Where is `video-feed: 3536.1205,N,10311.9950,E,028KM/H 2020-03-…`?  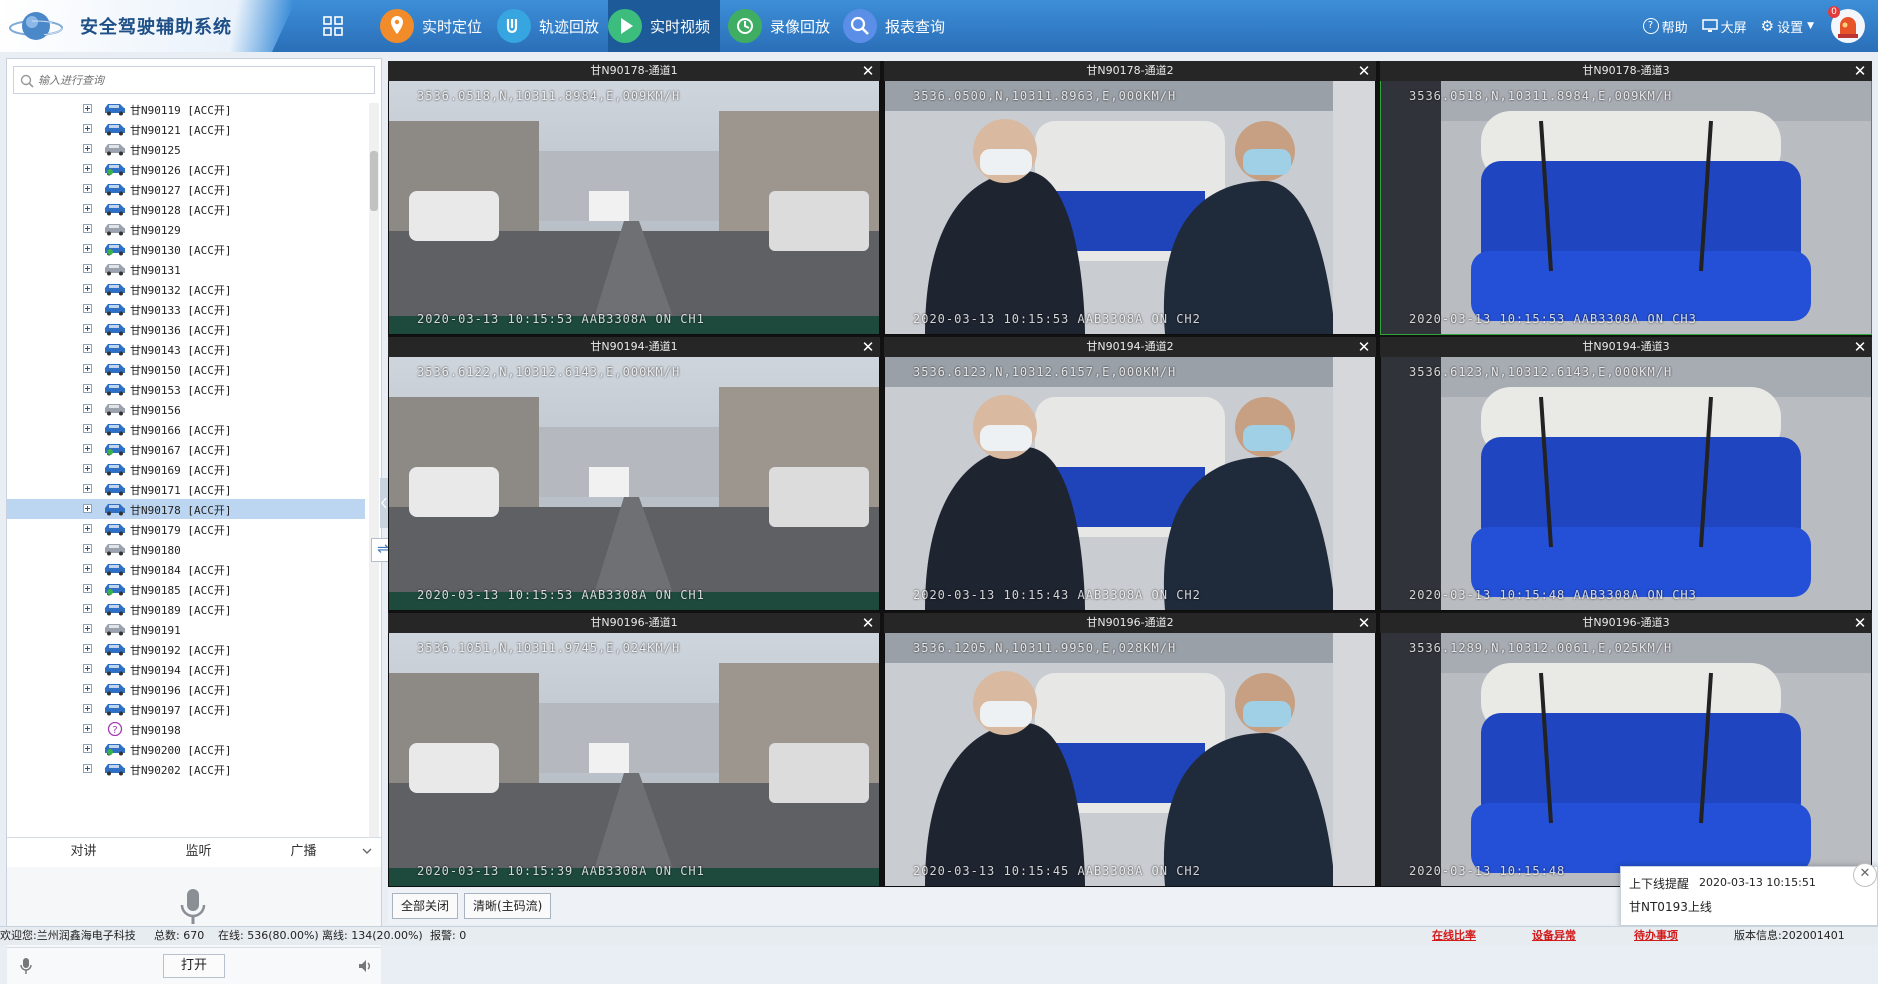 video-feed: 3536.1205,N,10311.9950,E,028KM/H 2020-03-… is located at coordinates (1130, 759).